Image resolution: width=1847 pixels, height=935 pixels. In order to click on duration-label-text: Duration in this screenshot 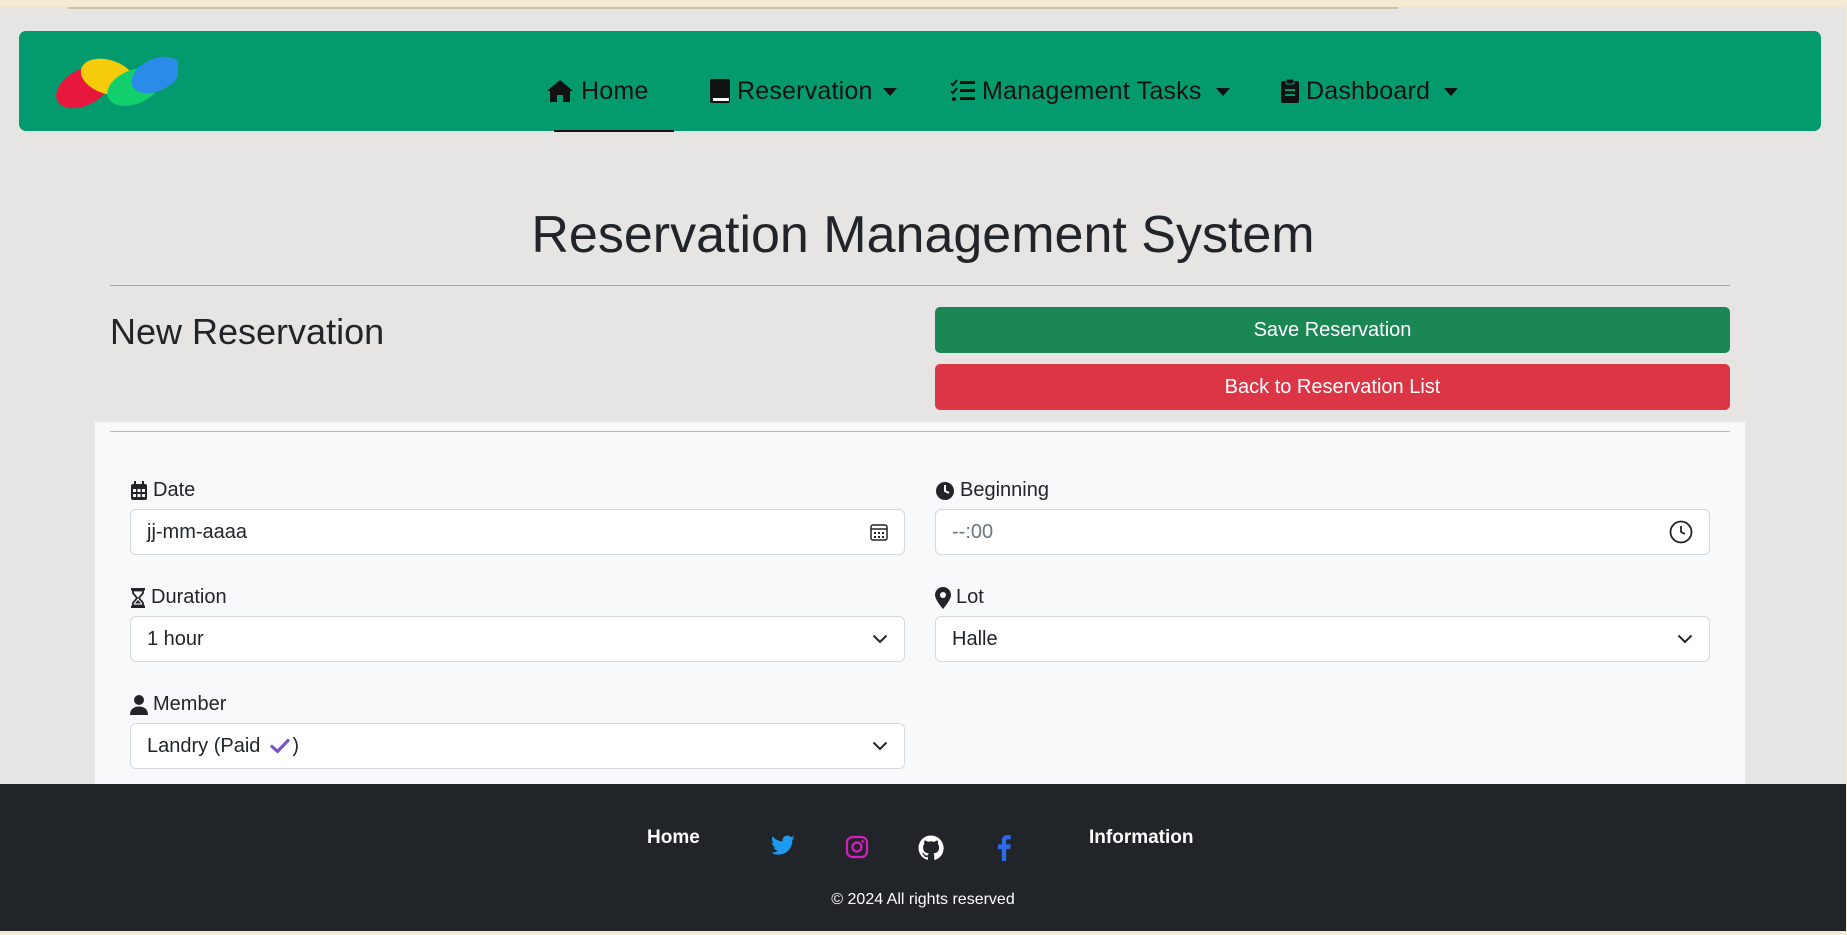, I will do `click(189, 597)`.